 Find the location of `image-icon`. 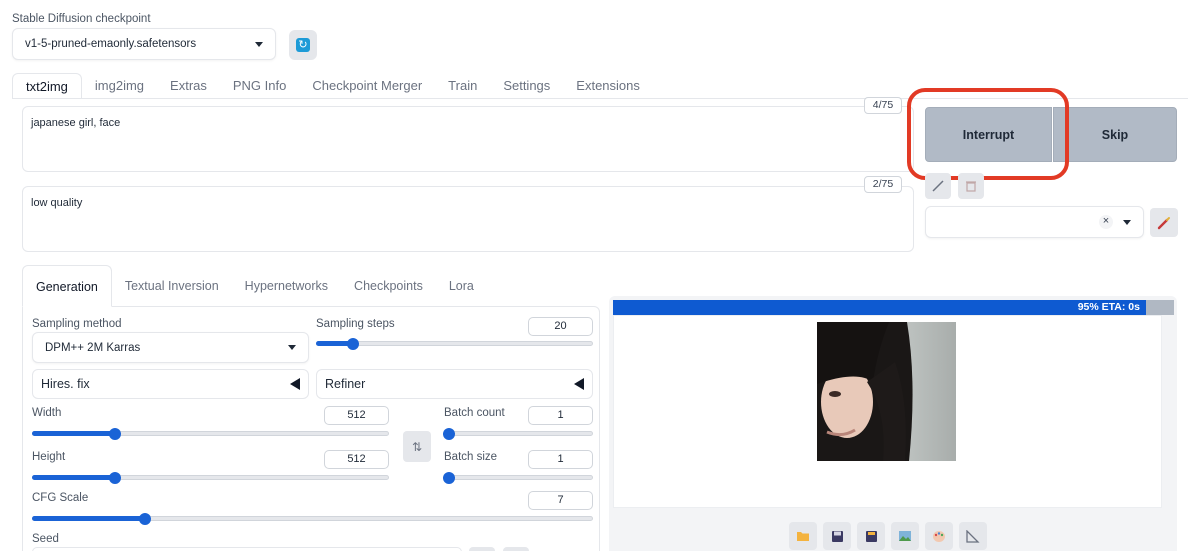

image-icon is located at coordinates (905, 536).